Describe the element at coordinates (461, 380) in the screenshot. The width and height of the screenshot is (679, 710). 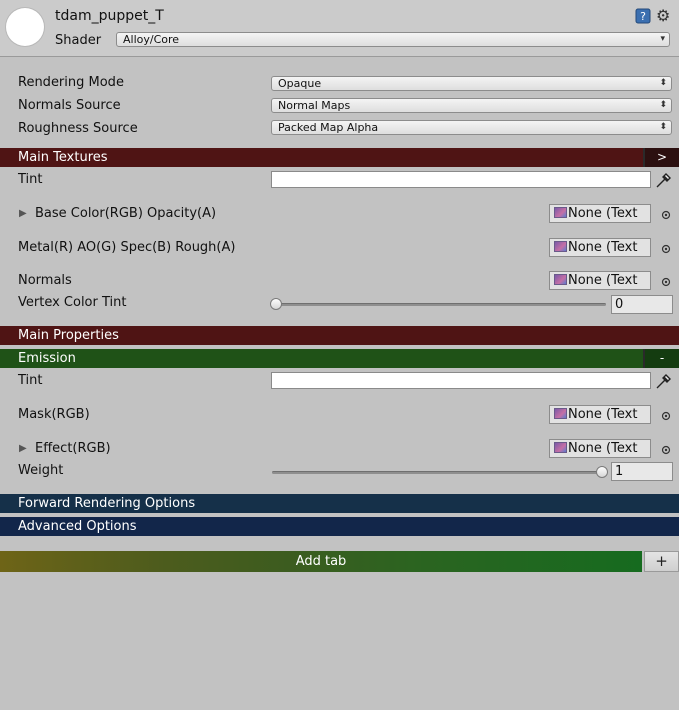
I see `emission-tint-color-field` at that location.